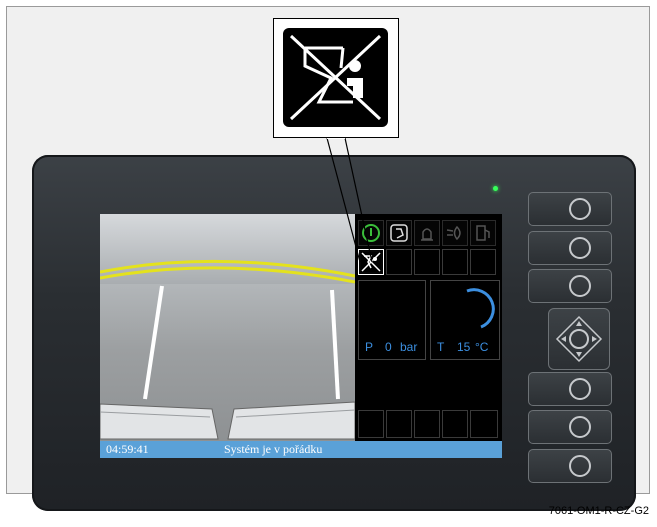  What do you see at coordinates (598, 511) in the screenshot?
I see `figure-code: 7061-OM1-R-CZ-G2` at bounding box center [598, 511].